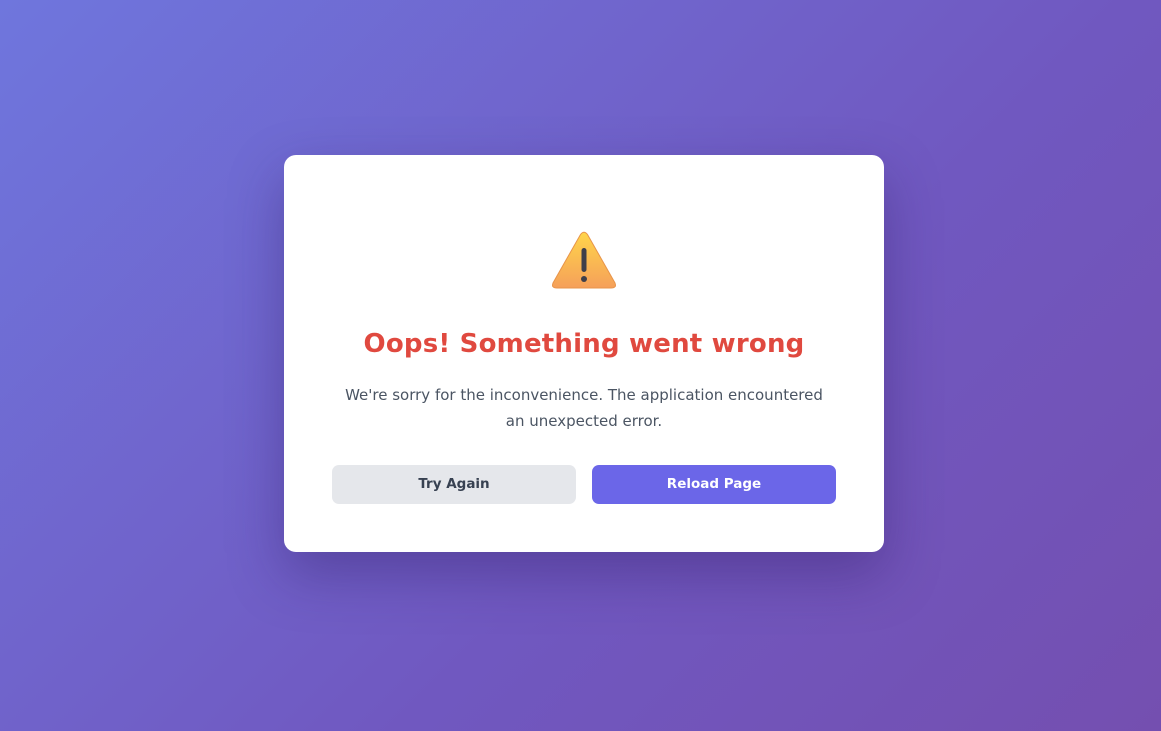 This screenshot has width=1161, height=731. What do you see at coordinates (454, 484) in the screenshot?
I see `try-again-button: Try Again` at bounding box center [454, 484].